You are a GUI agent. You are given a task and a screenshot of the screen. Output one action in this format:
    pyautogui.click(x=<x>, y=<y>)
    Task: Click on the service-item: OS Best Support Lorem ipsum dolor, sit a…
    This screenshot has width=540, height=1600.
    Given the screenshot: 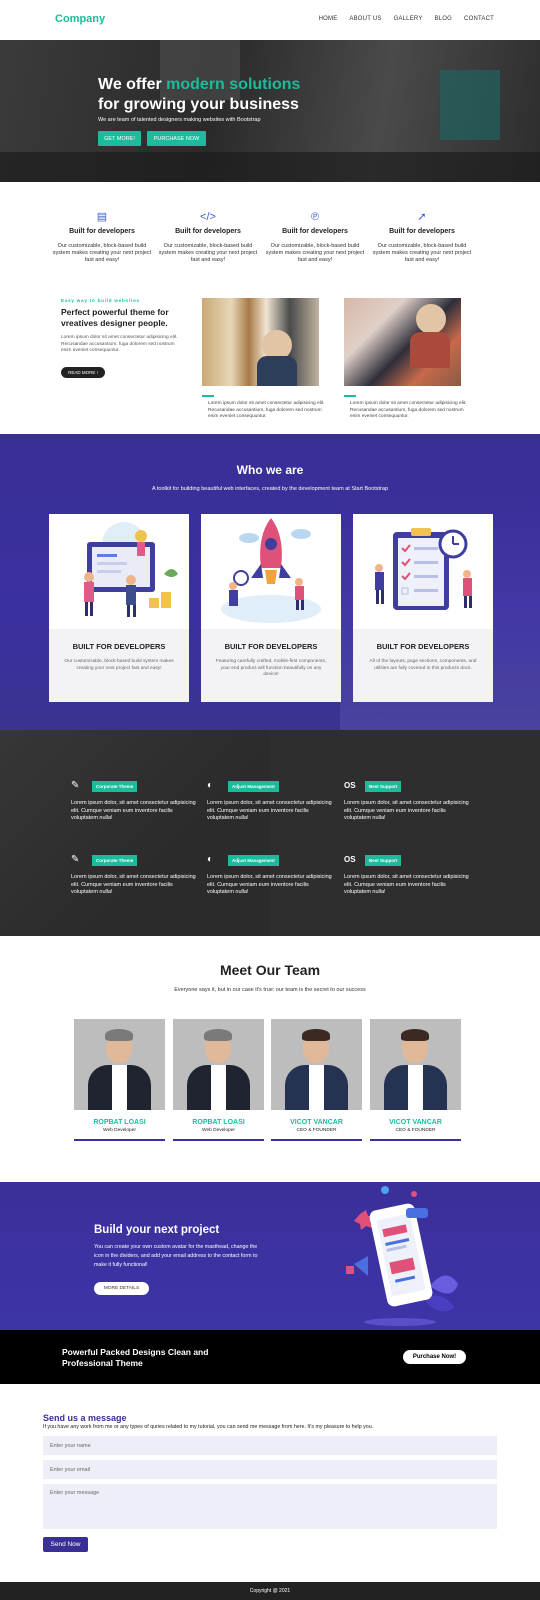 What is the action you would take?
    pyautogui.click(x=406, y=801)
    